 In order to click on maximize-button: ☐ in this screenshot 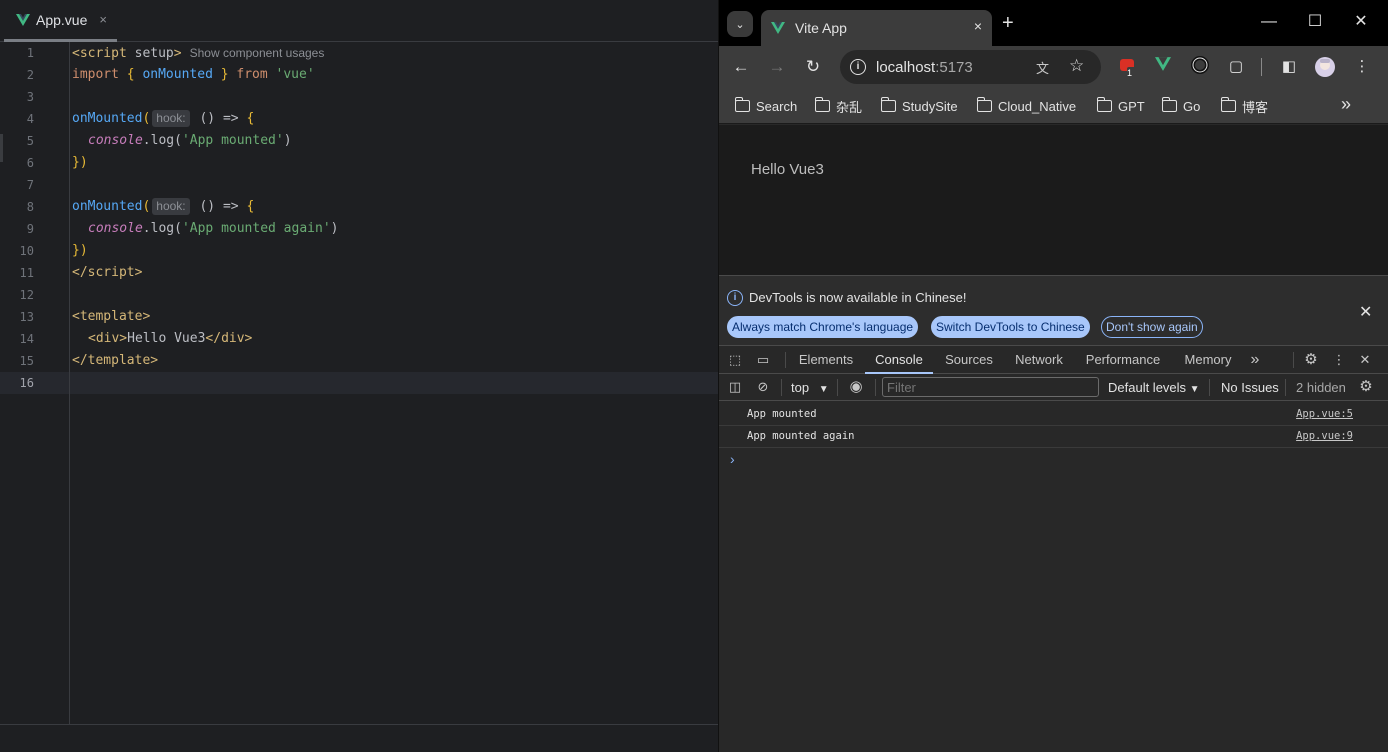, I will do `click(1315, 22)`.